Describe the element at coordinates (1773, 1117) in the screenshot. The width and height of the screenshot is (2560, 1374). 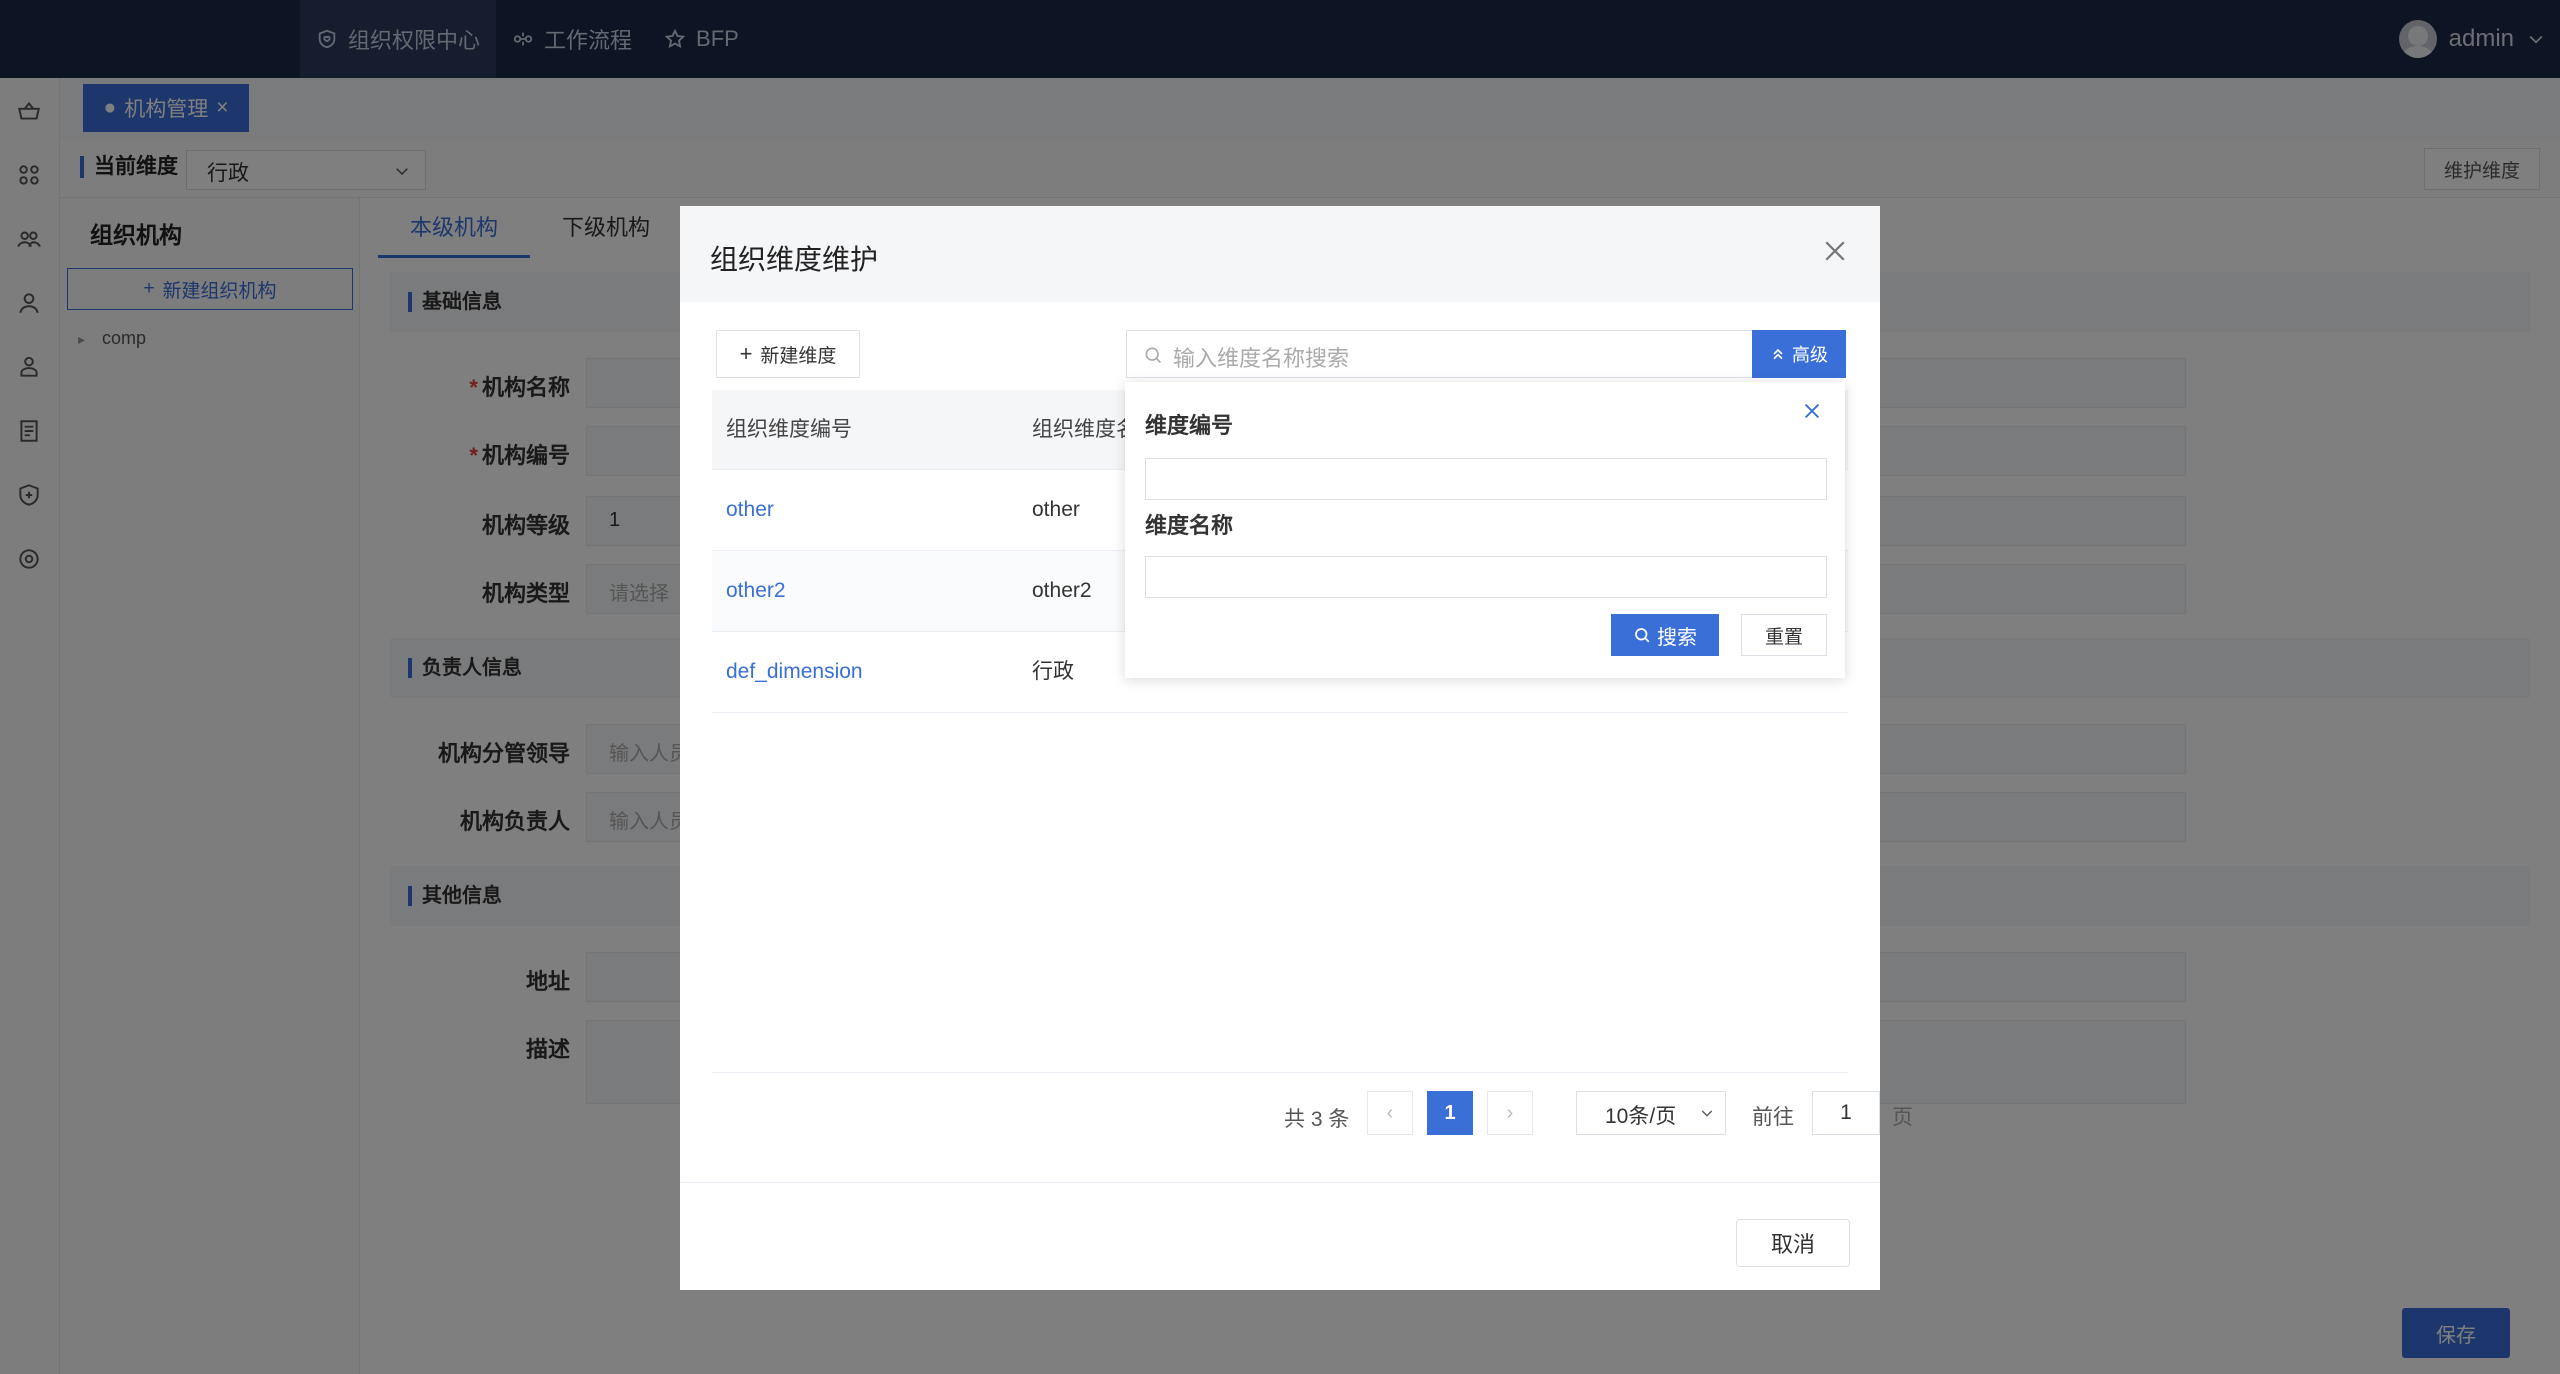
I see `goto-label: 前往` at that location.